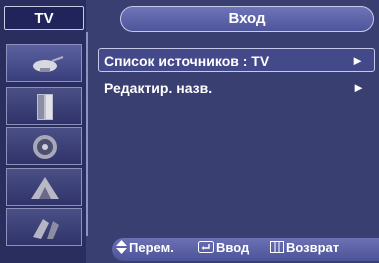 The image size is (379, 263). I want to click on sidebar-item-picture, so click(44, 106).